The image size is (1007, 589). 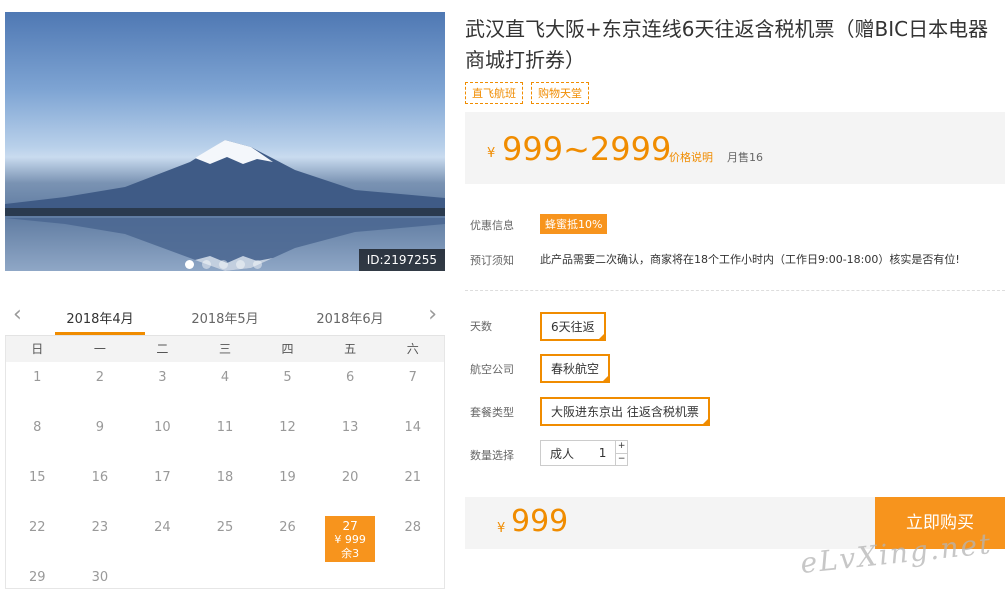 What do you see at coordinates (621, 447) in the screenshot?
I see `increment-button: +` at bounding box center [621, 447].